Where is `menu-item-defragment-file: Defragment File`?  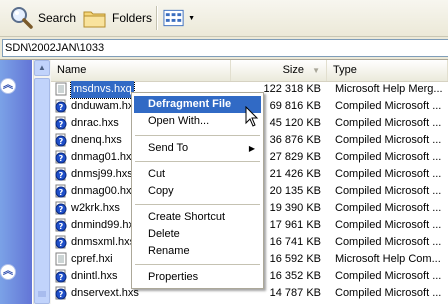 menu-item-defragment-file: Defragment File is located at coordinates (197, 104).